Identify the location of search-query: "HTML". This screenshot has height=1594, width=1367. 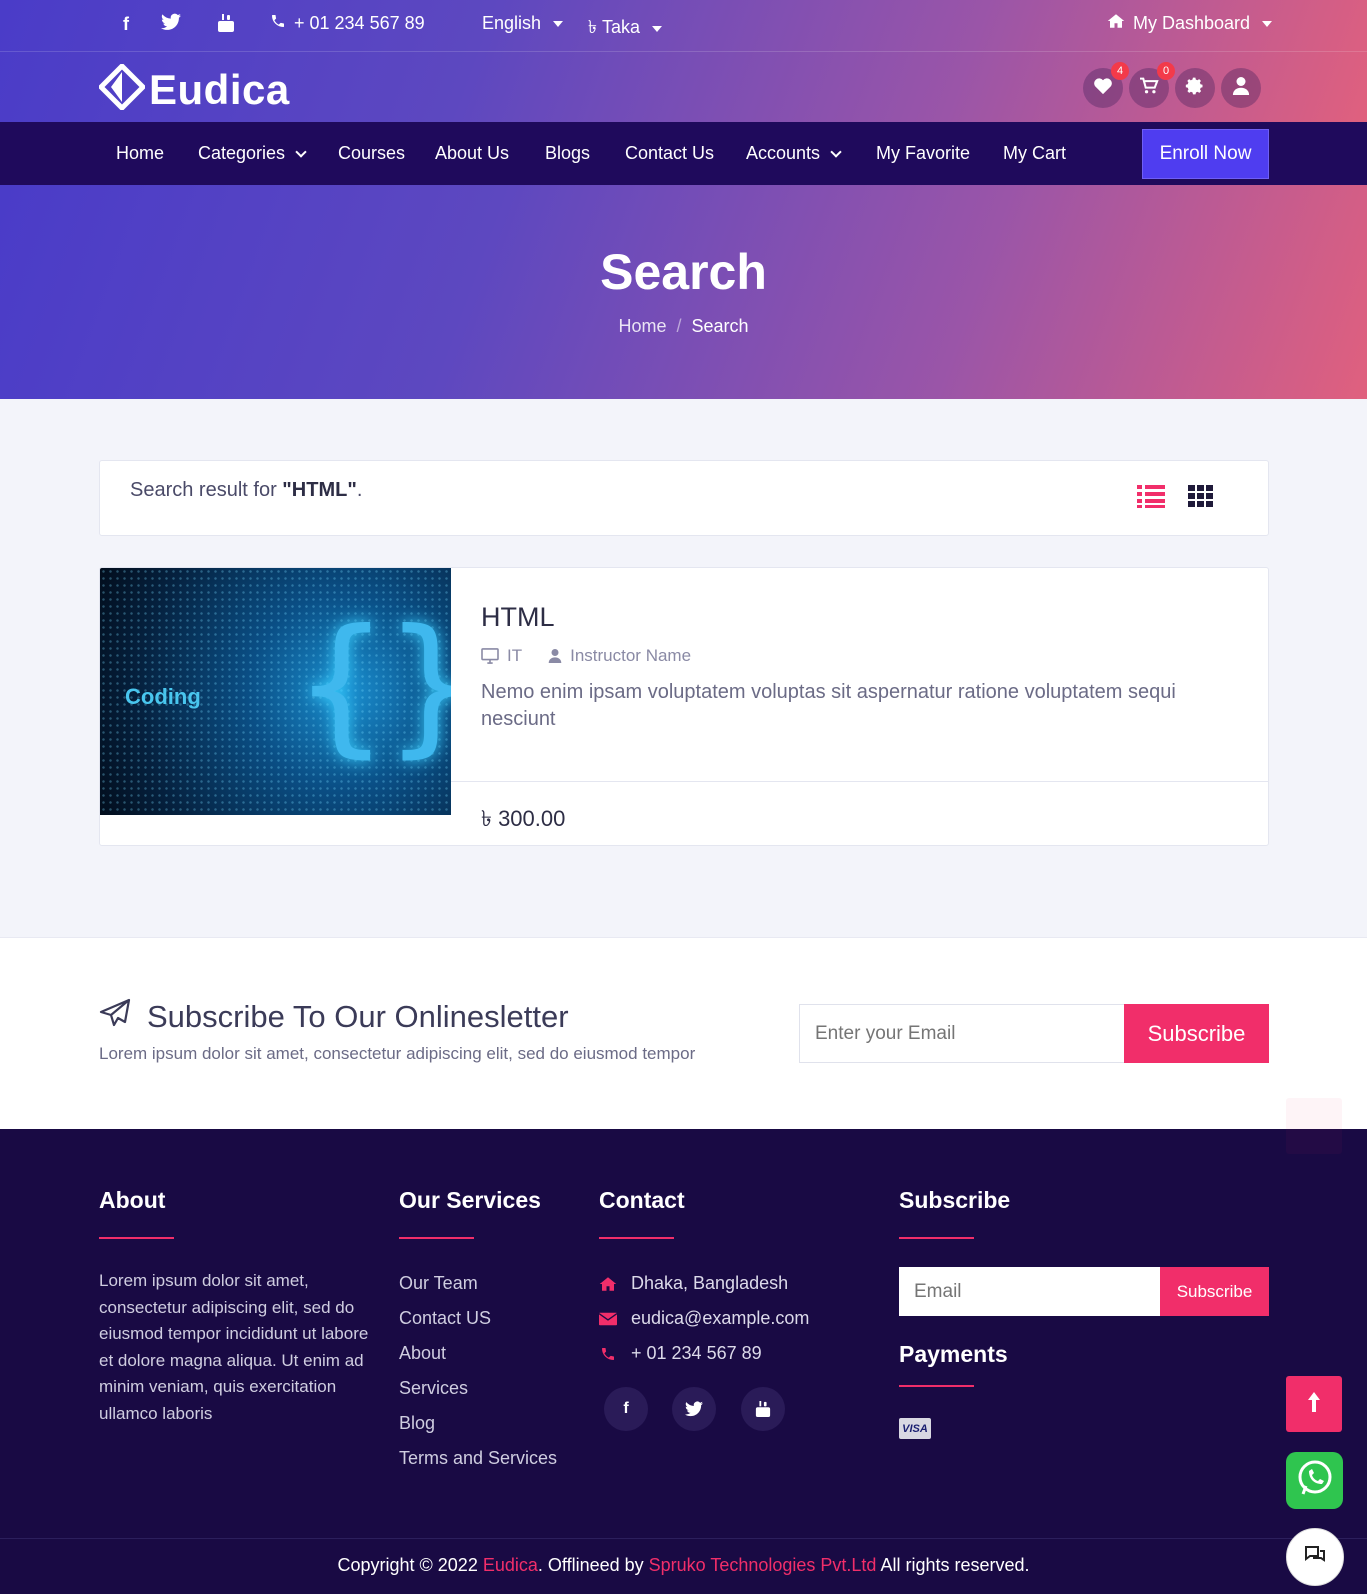
(319, 490).